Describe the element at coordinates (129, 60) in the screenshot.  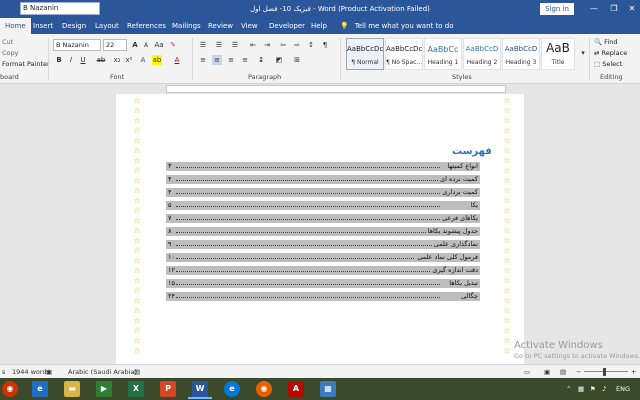
I see `superscript-icon: x²` at that location.